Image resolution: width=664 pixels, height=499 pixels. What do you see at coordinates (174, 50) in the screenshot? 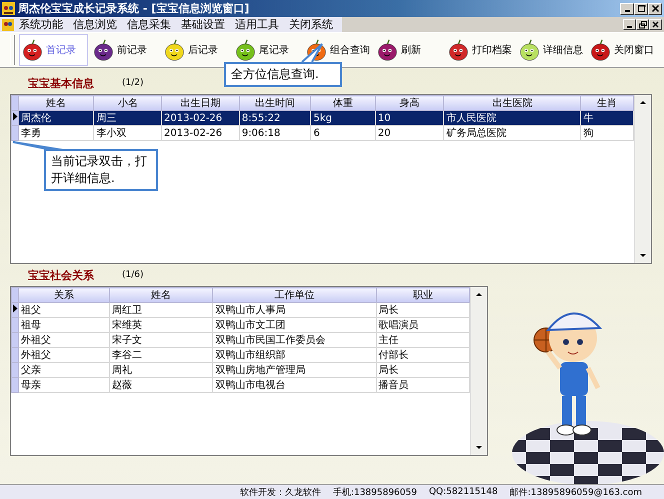
I see `lemon-icon` at bounding box center [174, 50].